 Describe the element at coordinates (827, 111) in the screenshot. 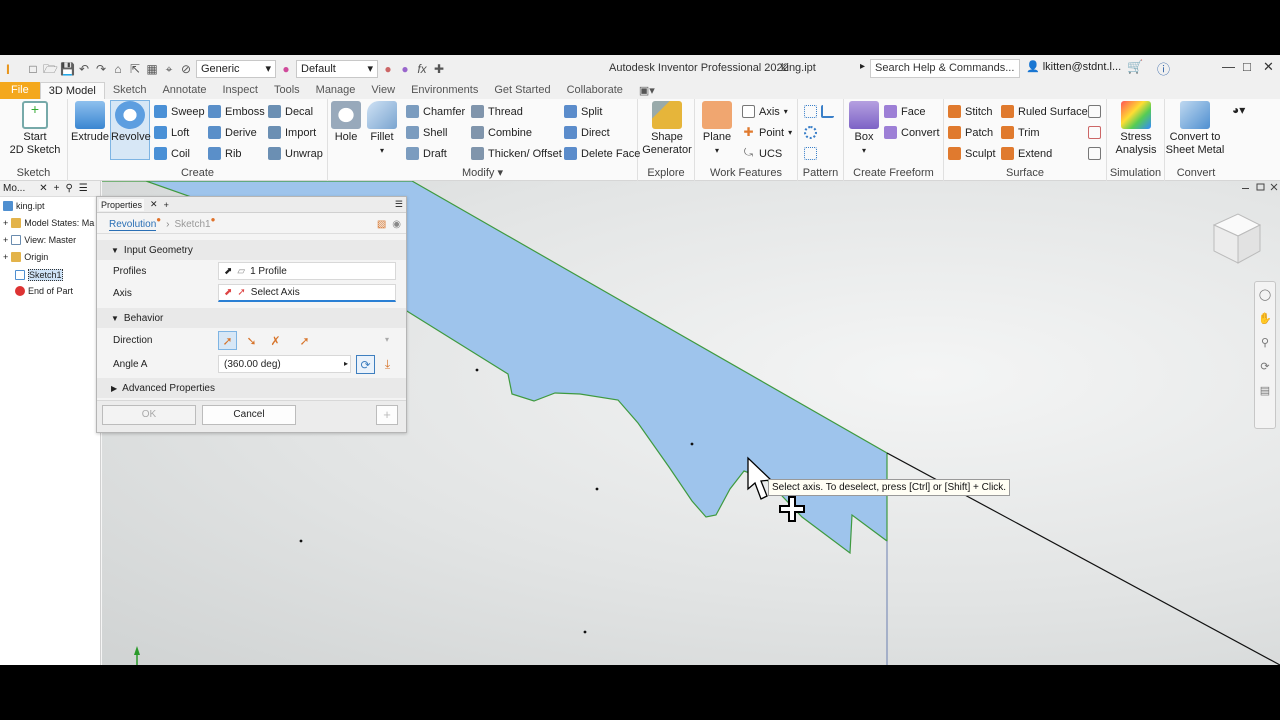

I see `mirror-icon` at that location.